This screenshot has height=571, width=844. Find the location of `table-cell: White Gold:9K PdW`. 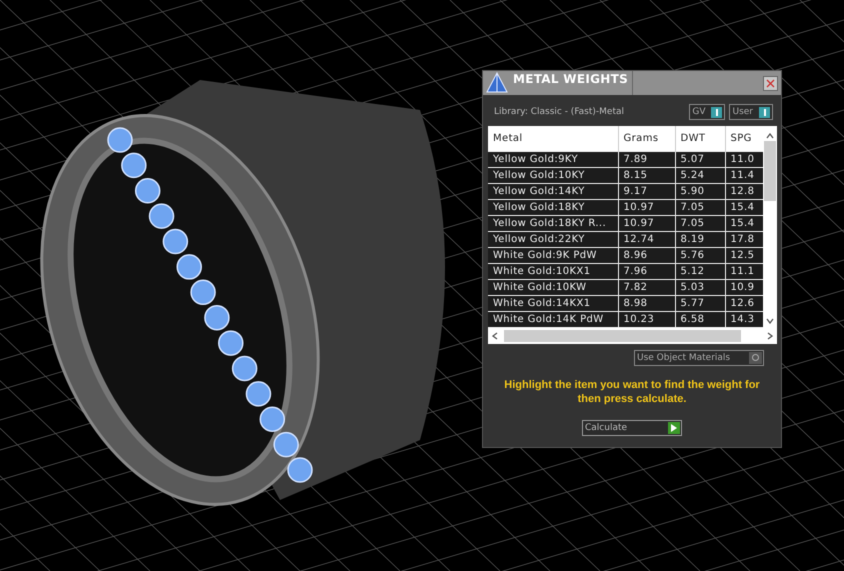

table-cell: White Gold:9K PdW is located at coordinates (553, 255).